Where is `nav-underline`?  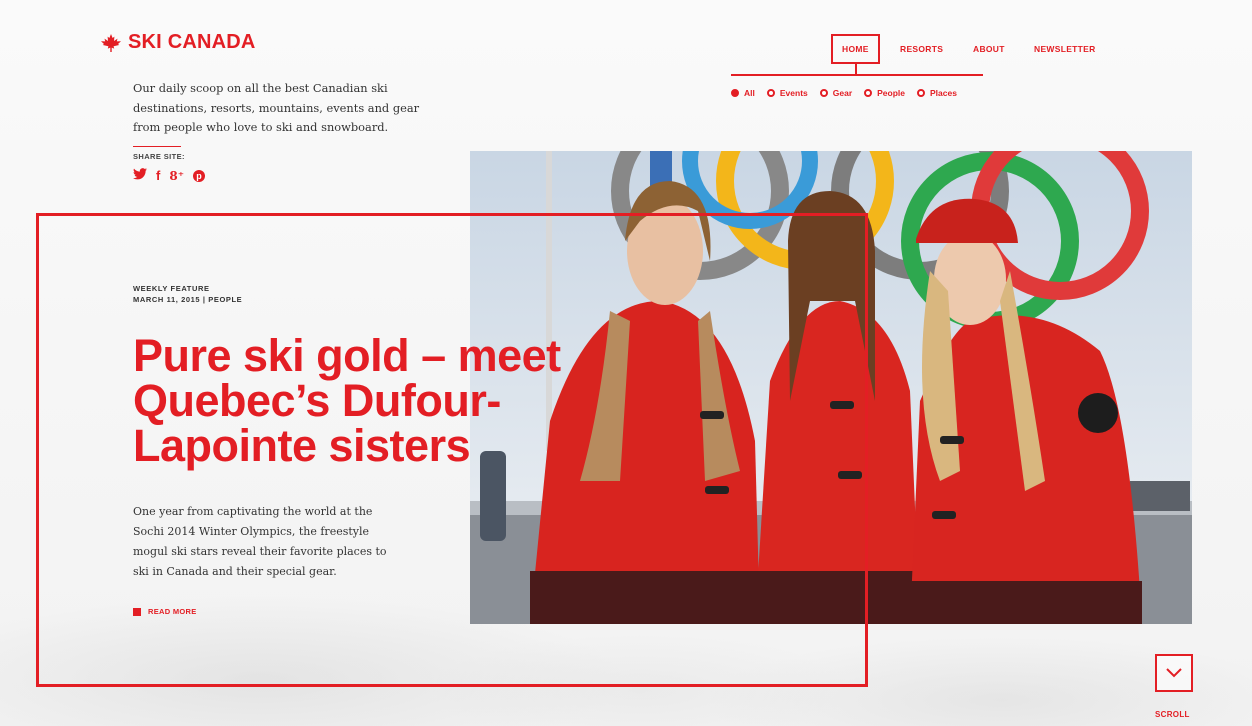
nav-underline is located at coordinates (857, 75).